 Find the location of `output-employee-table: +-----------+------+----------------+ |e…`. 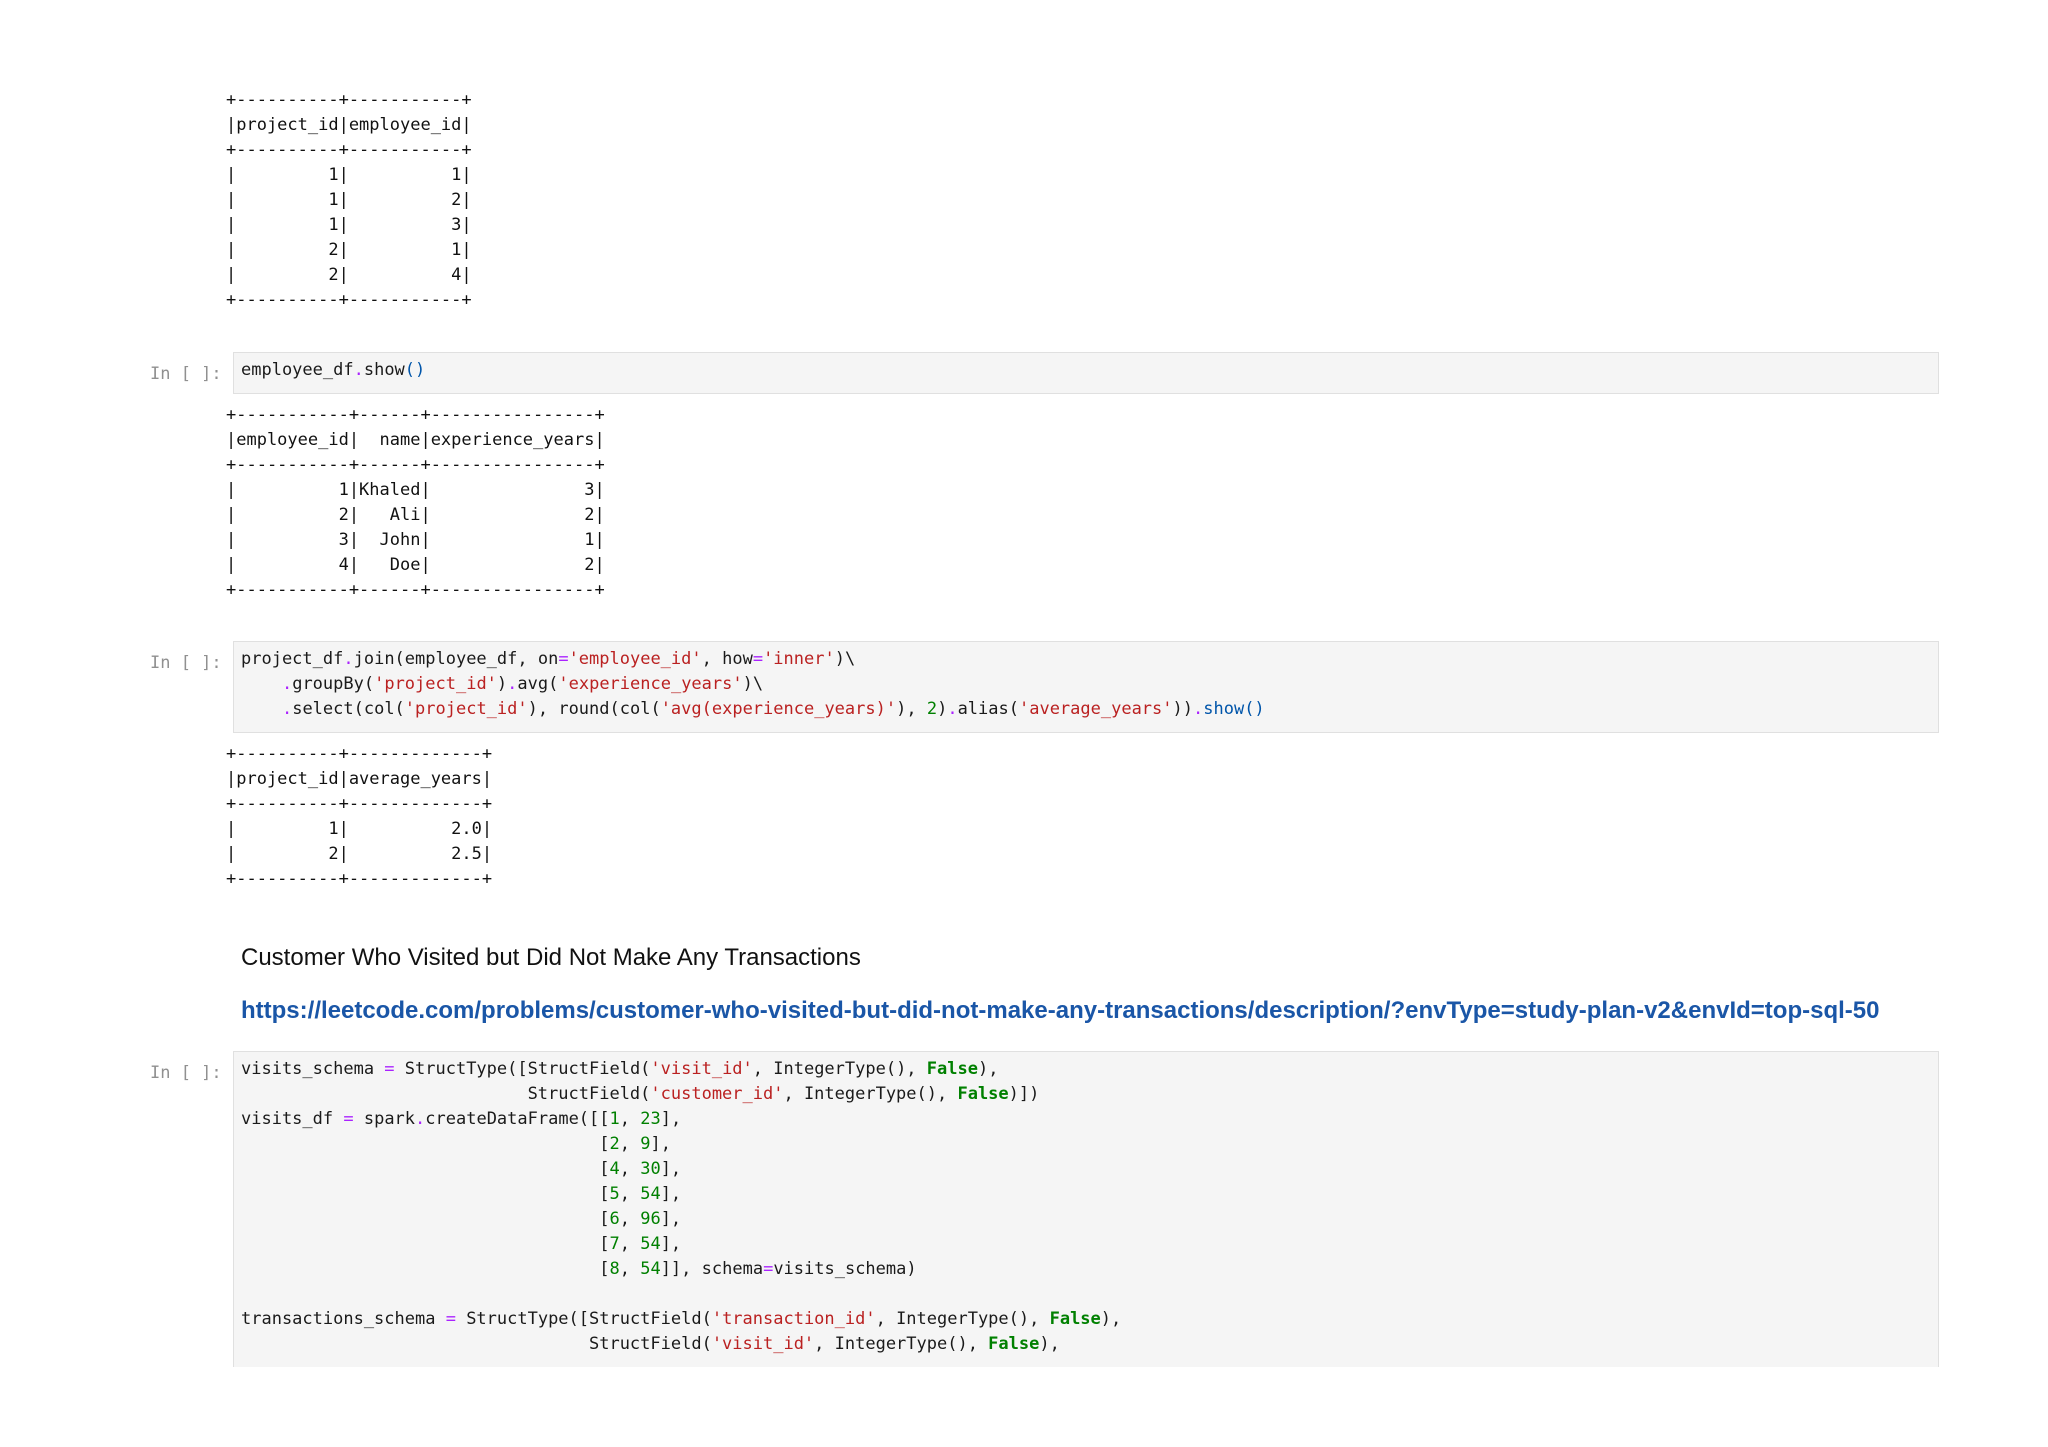

output-employee-table: +-----------+------+----------------+ |e… is located at coordinates (415, 503).